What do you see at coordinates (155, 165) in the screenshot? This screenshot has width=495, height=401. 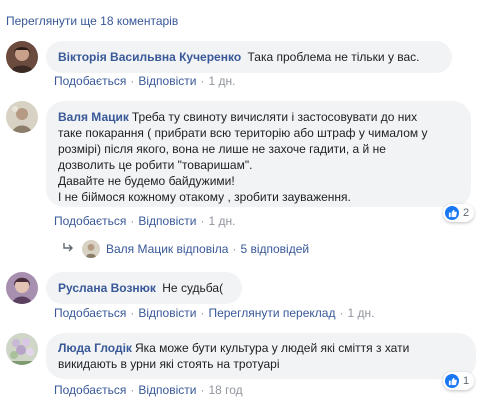 I see `comment-text-line: дозволить це робити "товаришам".` at bounding box center [155, 165].